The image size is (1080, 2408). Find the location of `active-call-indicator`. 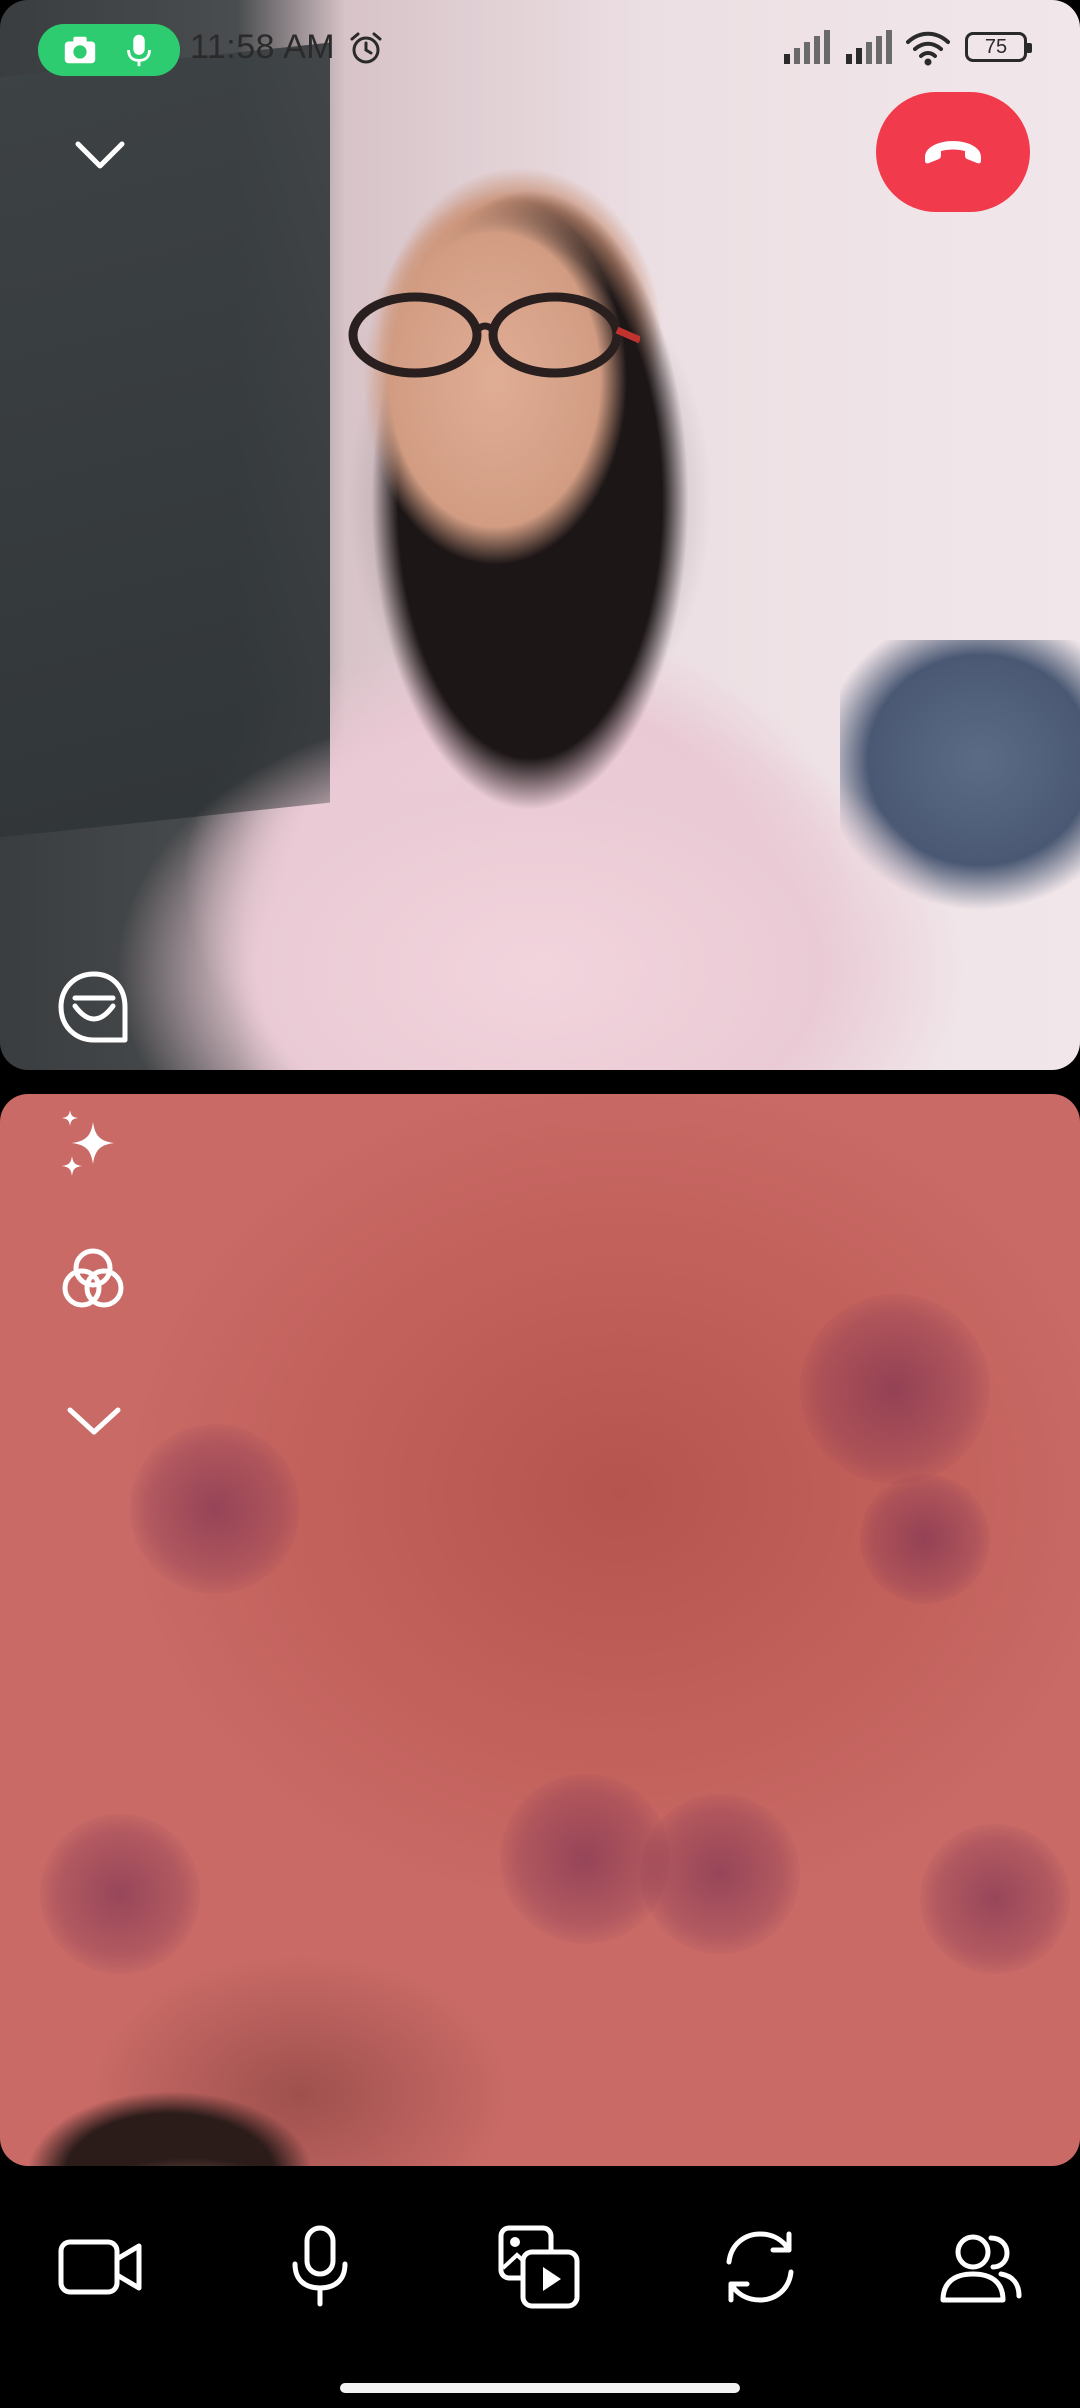

active-call-indicator is located at coordinates (109, 50).